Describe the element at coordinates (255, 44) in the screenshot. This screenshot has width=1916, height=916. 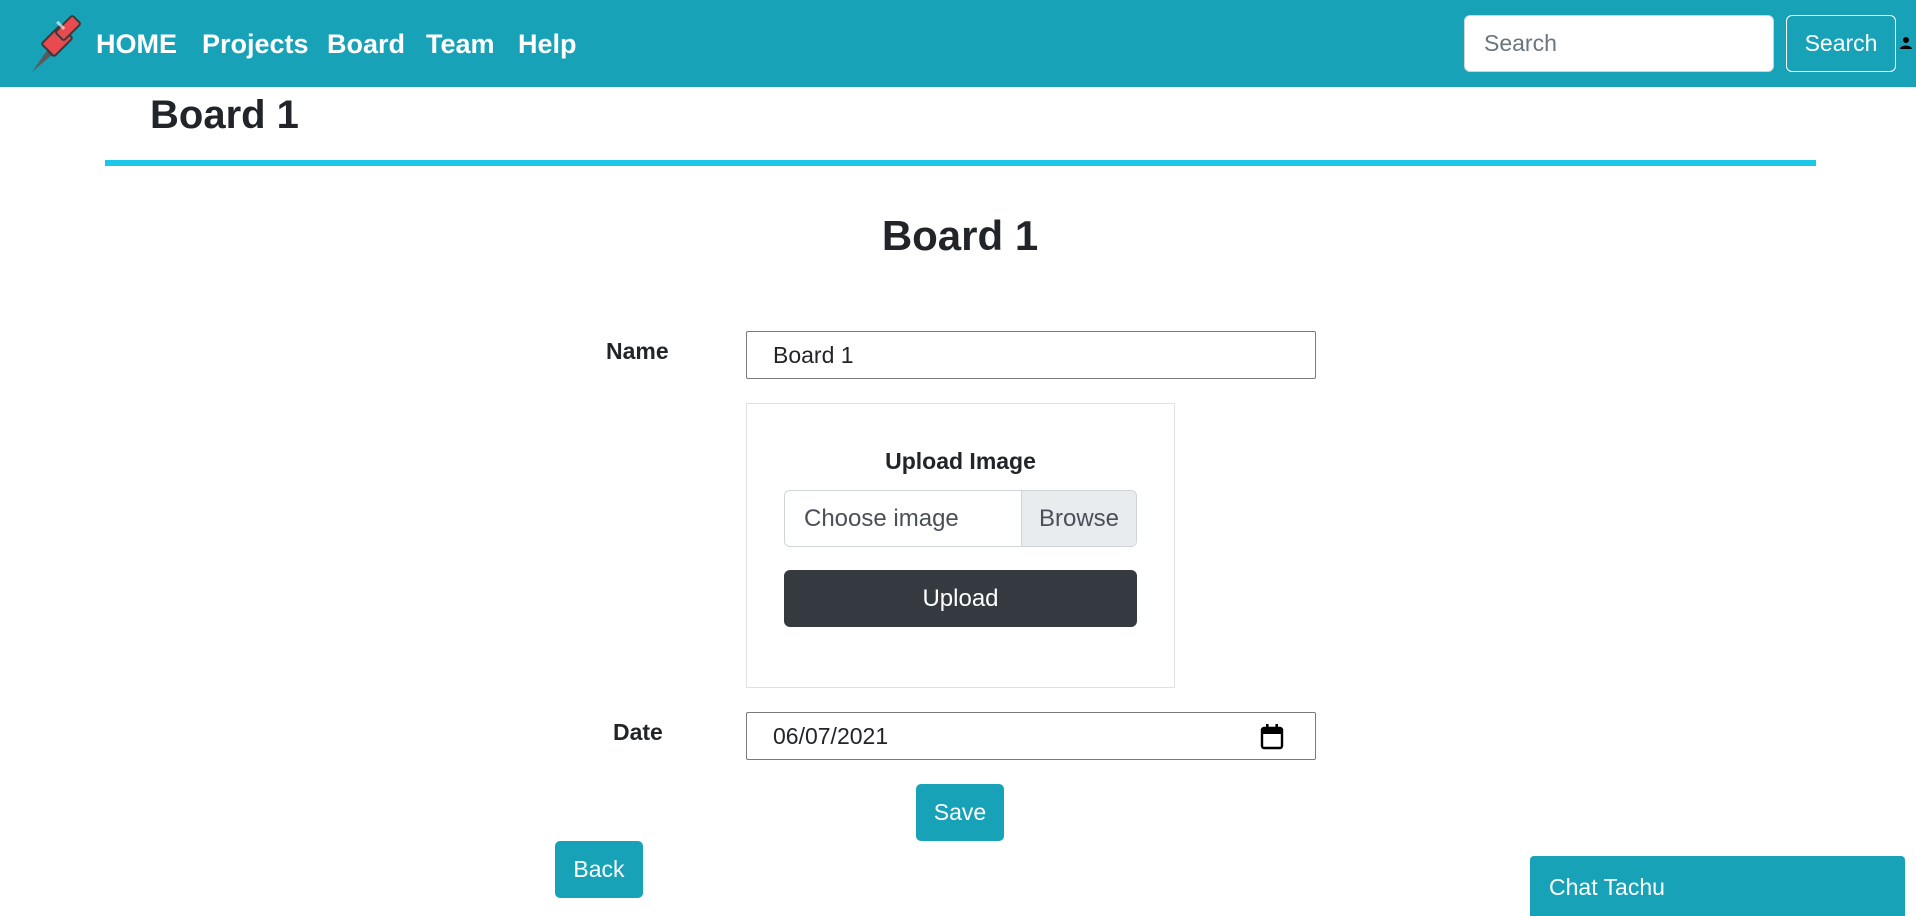
I see `nav-link-projects: Projects` at that location.